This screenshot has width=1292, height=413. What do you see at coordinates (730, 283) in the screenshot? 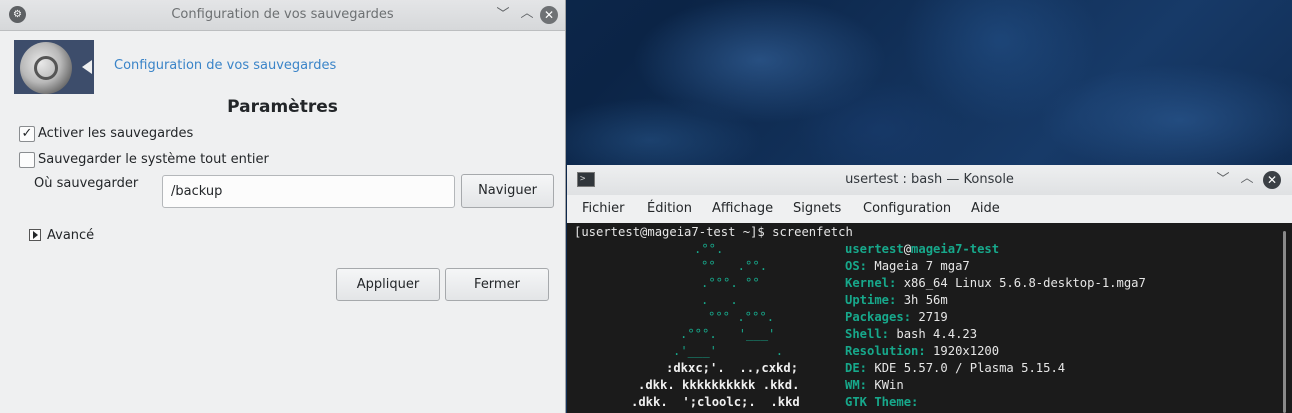
I see `ascii-logo-line: .°°°. °°` at bounding box center [730, 283].